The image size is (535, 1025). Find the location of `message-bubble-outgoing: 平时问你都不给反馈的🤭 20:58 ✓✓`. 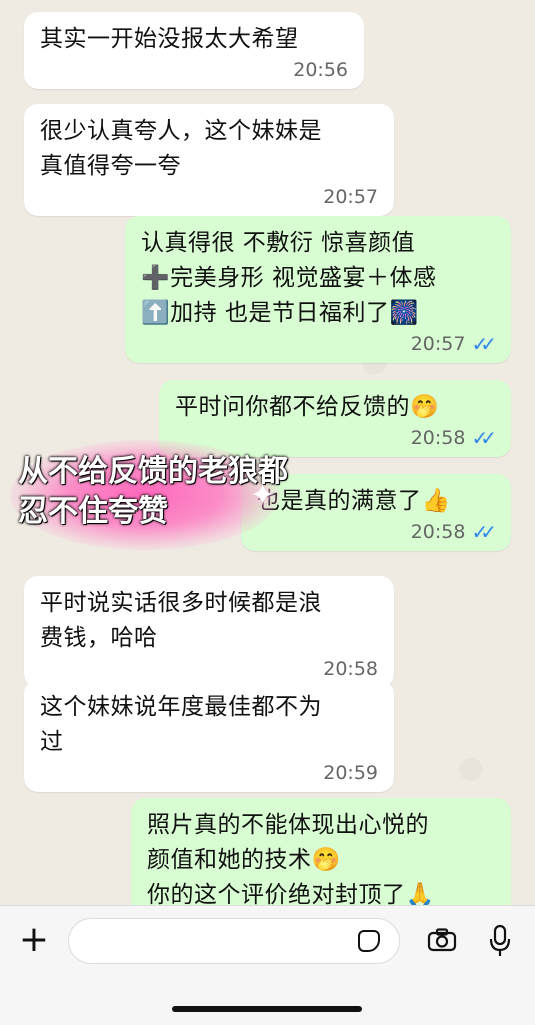

message-bubble-outgoing: 平时问你都不给反馈的🤭 20:58 ✓✓ is located at coordinates (335, 418).